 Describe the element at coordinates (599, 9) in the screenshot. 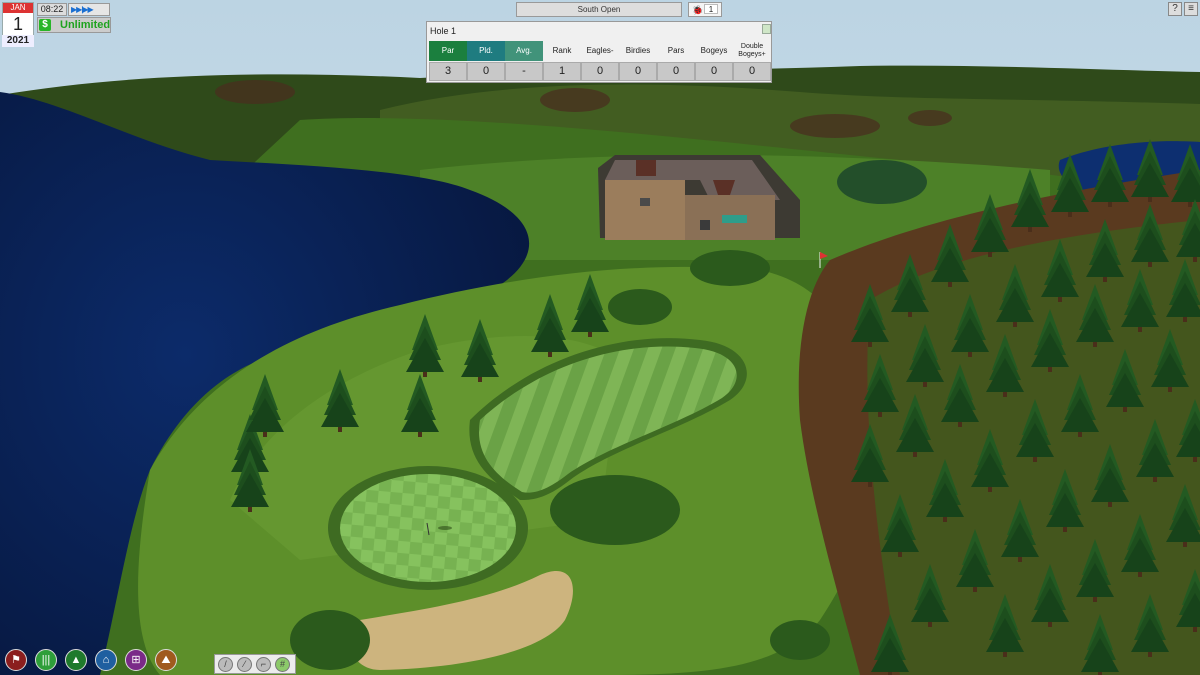

I see `course-name-bar: South Open` at that location.